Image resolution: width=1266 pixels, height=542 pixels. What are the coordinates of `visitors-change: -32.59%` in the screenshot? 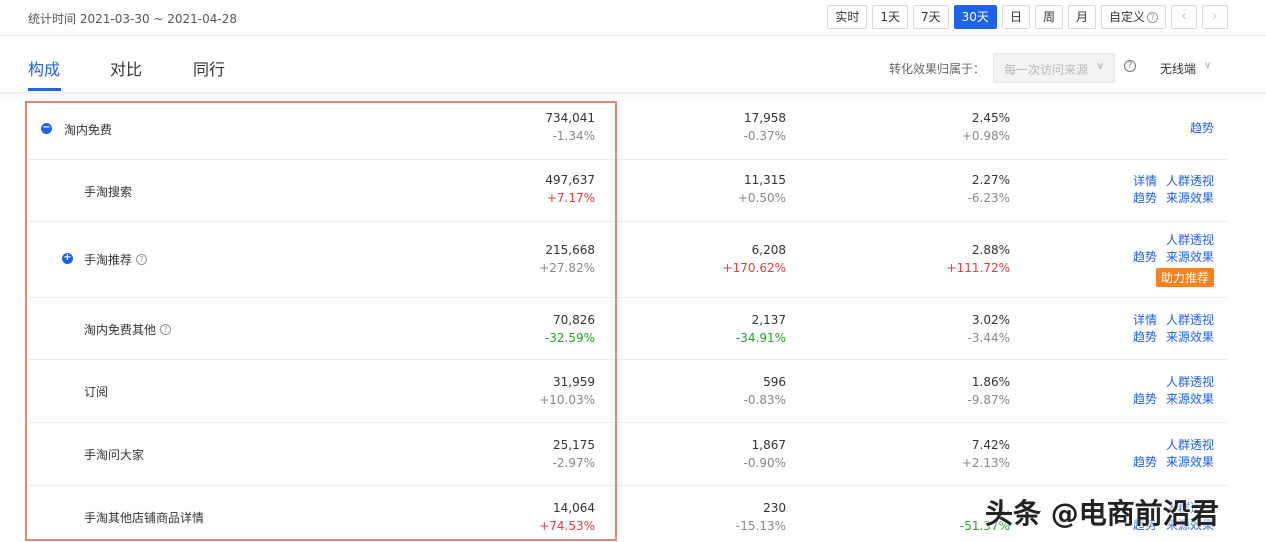 It's located at (569, 338).